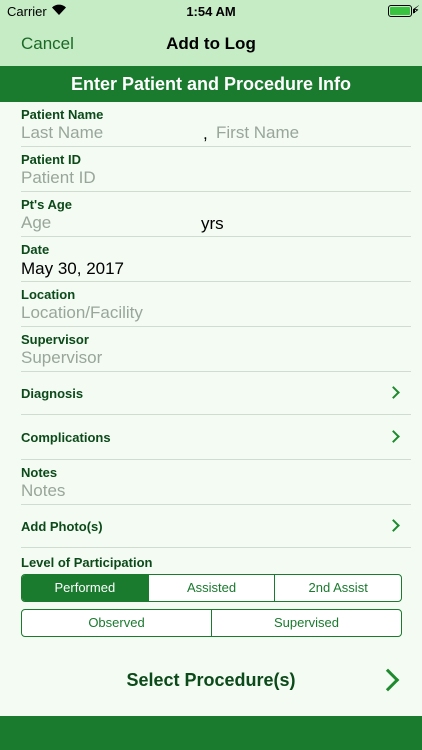 The height and width of the screenshot is (750, 422). Describe the element at coordinates (211, 124) in the screenshot. I see `patient-name-row: Patient Name ,` at that location.